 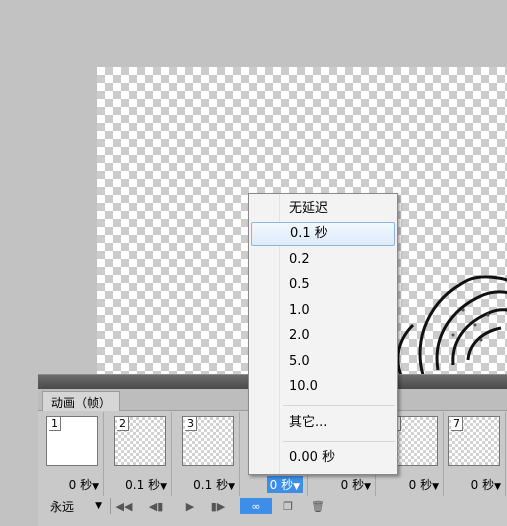 I want to click on menu-item-current-delay: 0.00 秒, so click(x=323, y=458).